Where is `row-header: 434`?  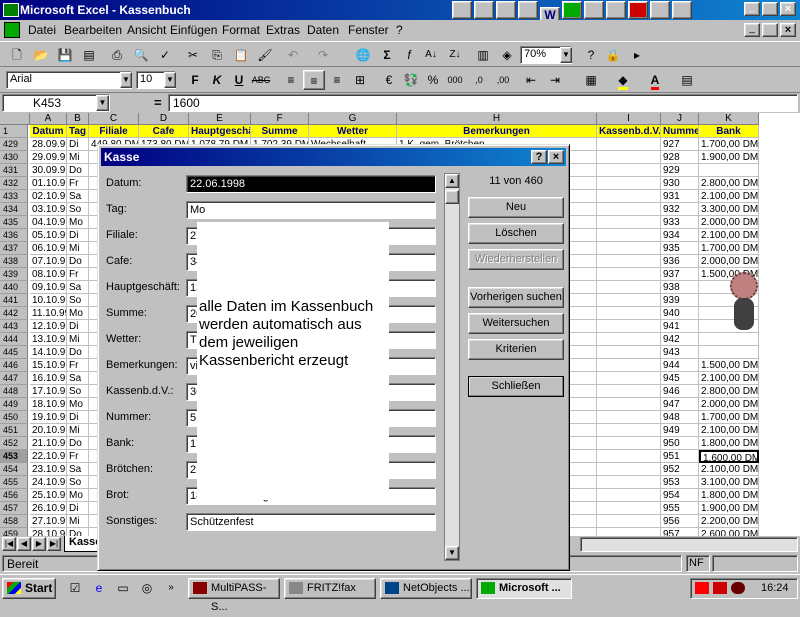
row-header: 434 is located at coordinates (14, 209).